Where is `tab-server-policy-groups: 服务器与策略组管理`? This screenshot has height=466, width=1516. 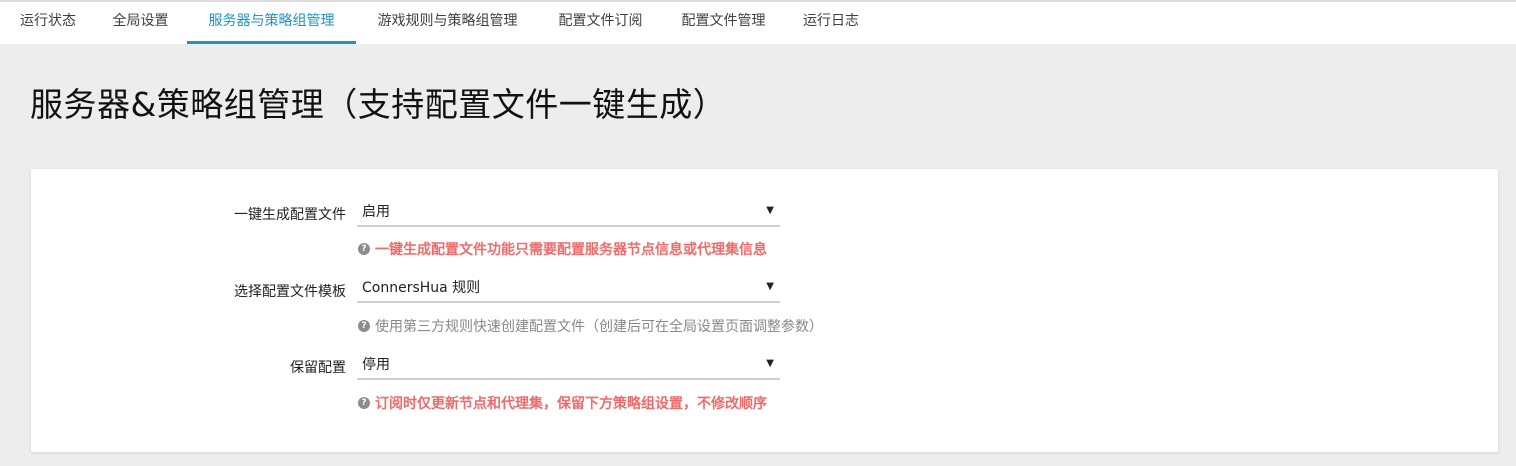 tab-server-policy-groups: 服务器与策略组管理 is located at coordinates (271, 23).